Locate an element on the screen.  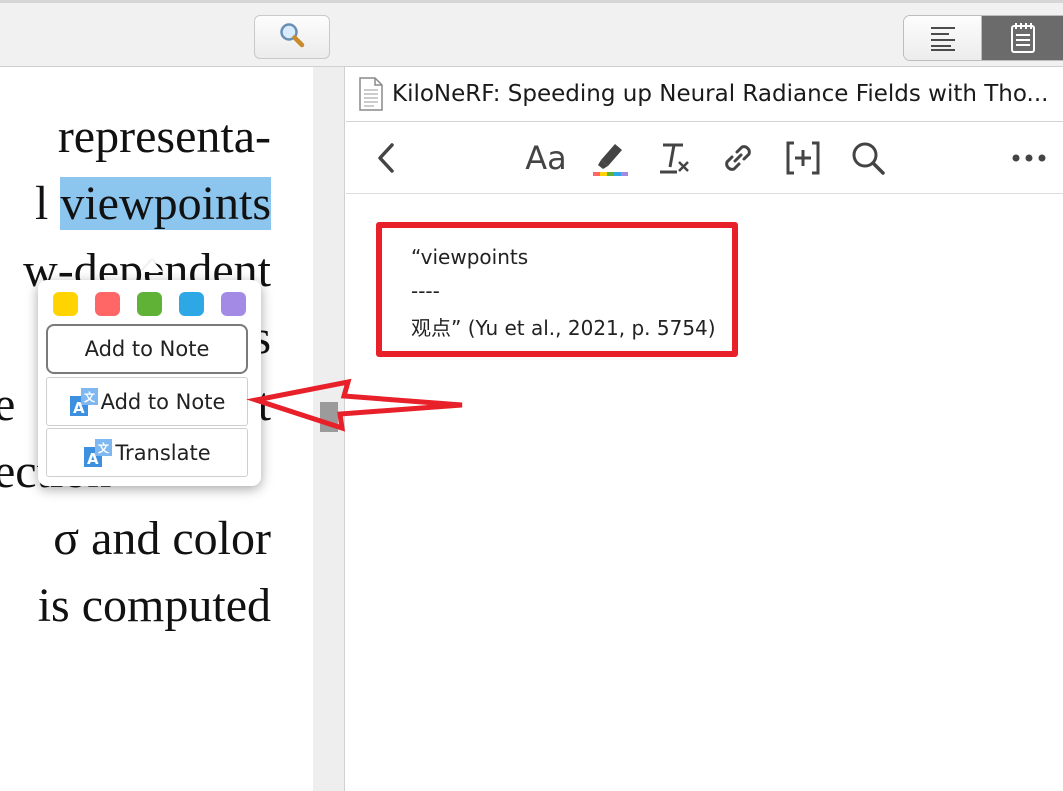
add-citation-icon is located at coordinates (803, 158).